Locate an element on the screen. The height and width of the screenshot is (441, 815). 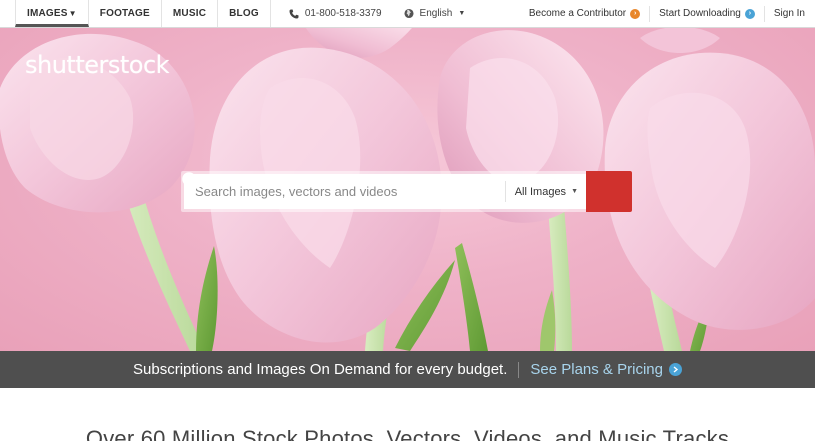
shutterstock-logo: shutterstock is located at coordinates (97, 65).